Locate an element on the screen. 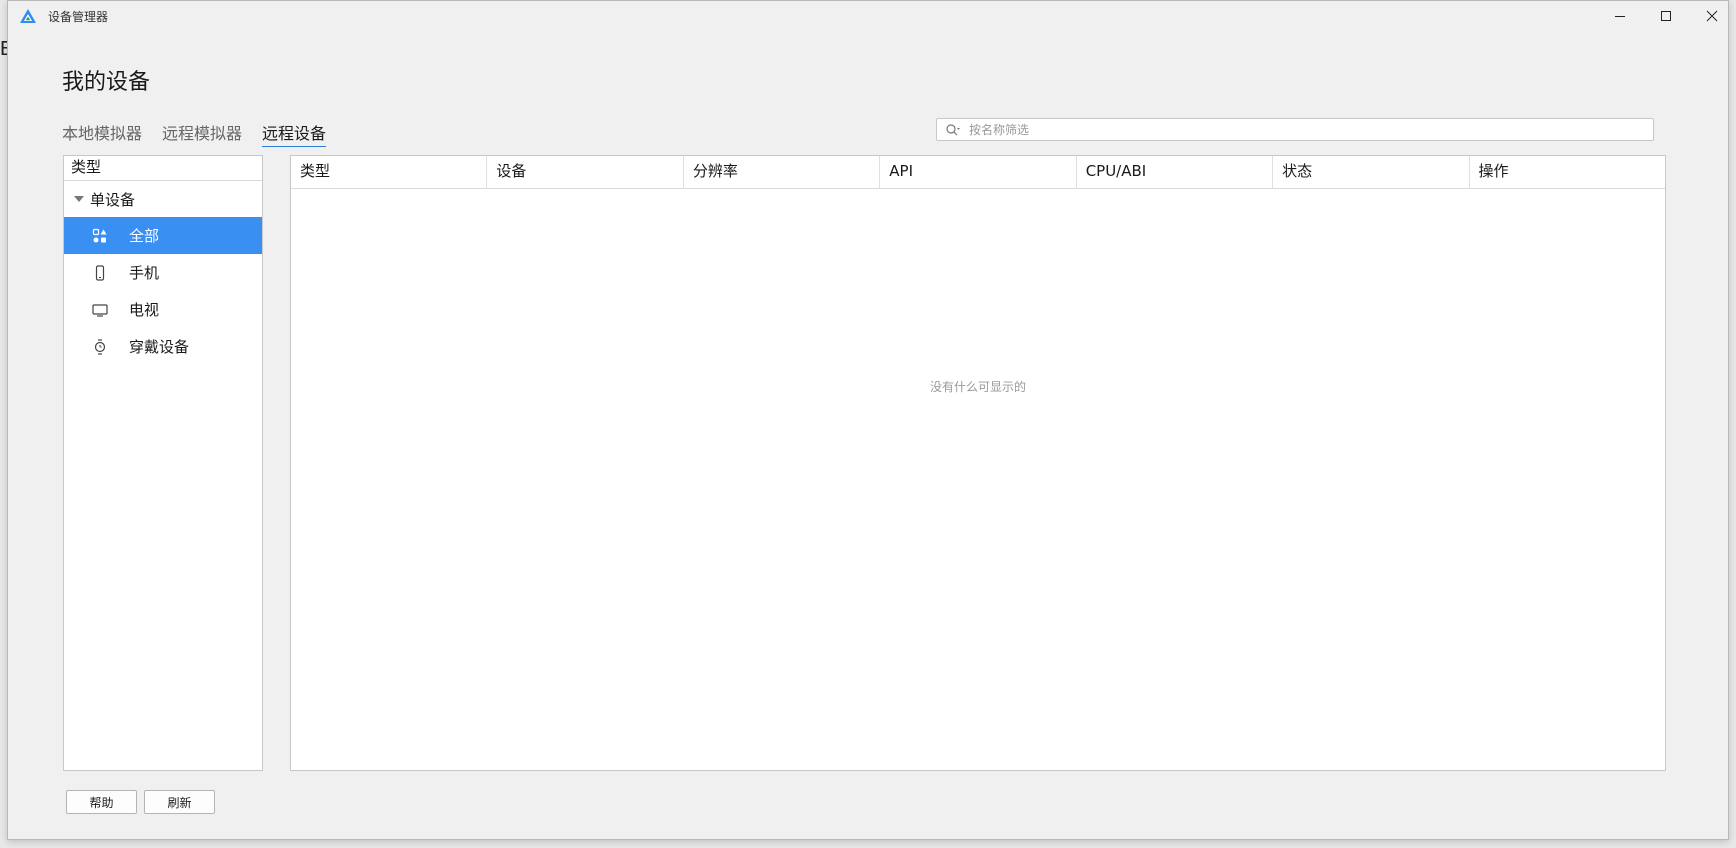  watch-icon is located at coordinates (100, 347).